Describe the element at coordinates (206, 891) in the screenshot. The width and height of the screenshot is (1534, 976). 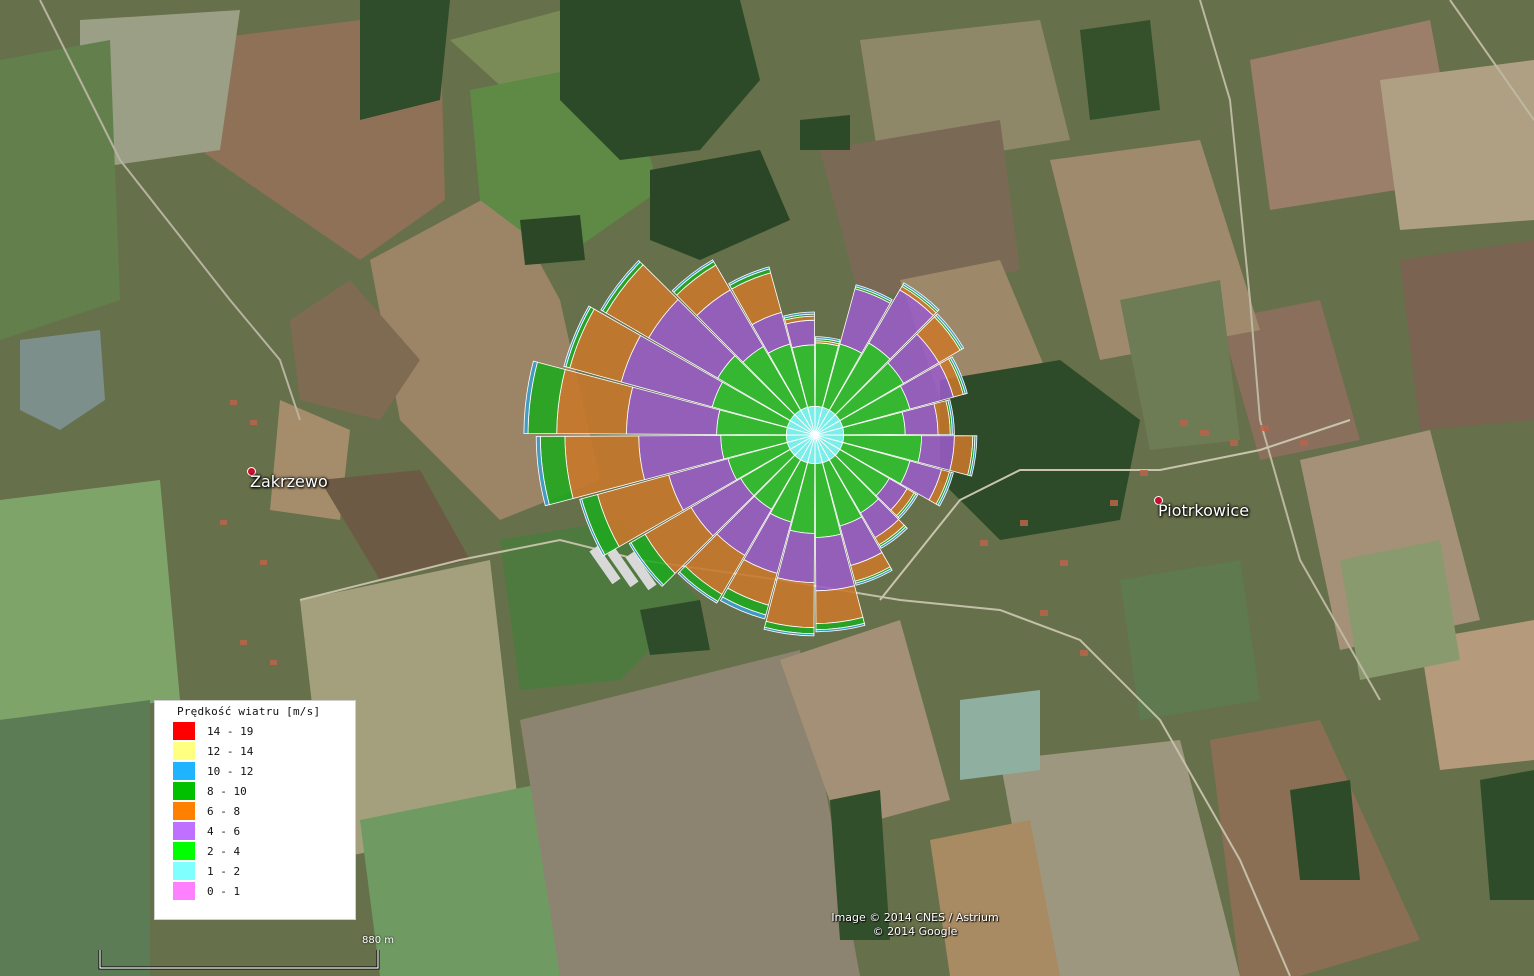
I see `legend-item: 0 - 1` at that location.